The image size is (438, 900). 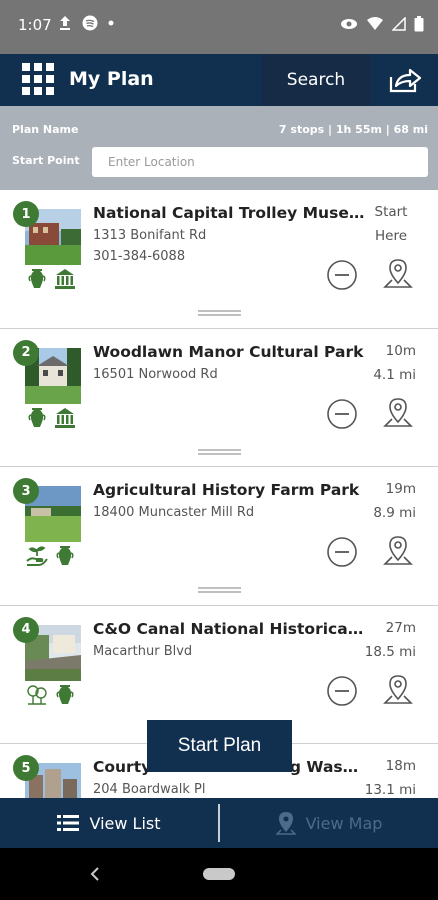 I want to click on stop-distance: Here, so click(x=391, y=236).